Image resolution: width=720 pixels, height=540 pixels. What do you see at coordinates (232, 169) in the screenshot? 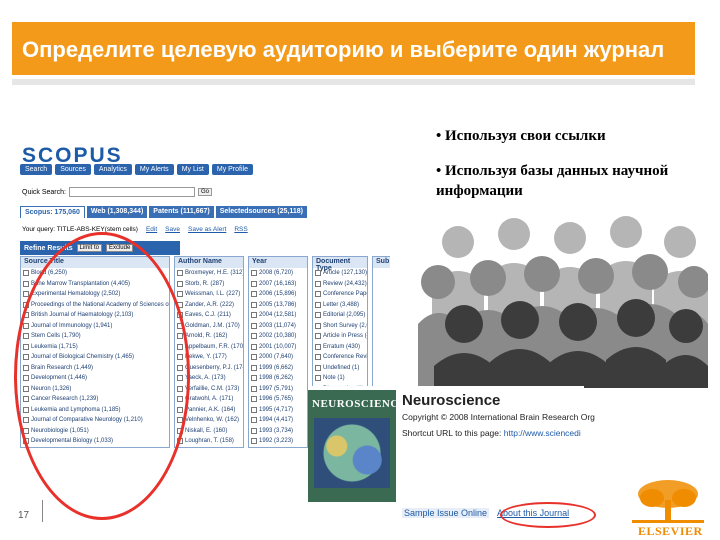
I see `nav-tab-profile: My Profile` at bounding box center [232, 169].